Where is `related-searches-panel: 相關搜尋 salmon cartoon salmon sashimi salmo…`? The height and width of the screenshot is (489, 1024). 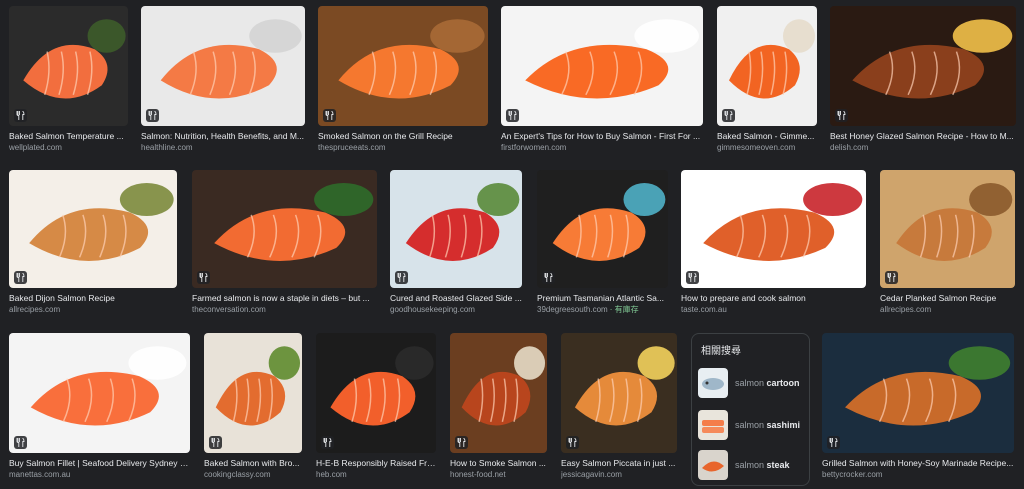
related-searches-panel: 相關搜尋 salmon cartoon salmon sashimi salmo… is located at coordinates (750, 409).